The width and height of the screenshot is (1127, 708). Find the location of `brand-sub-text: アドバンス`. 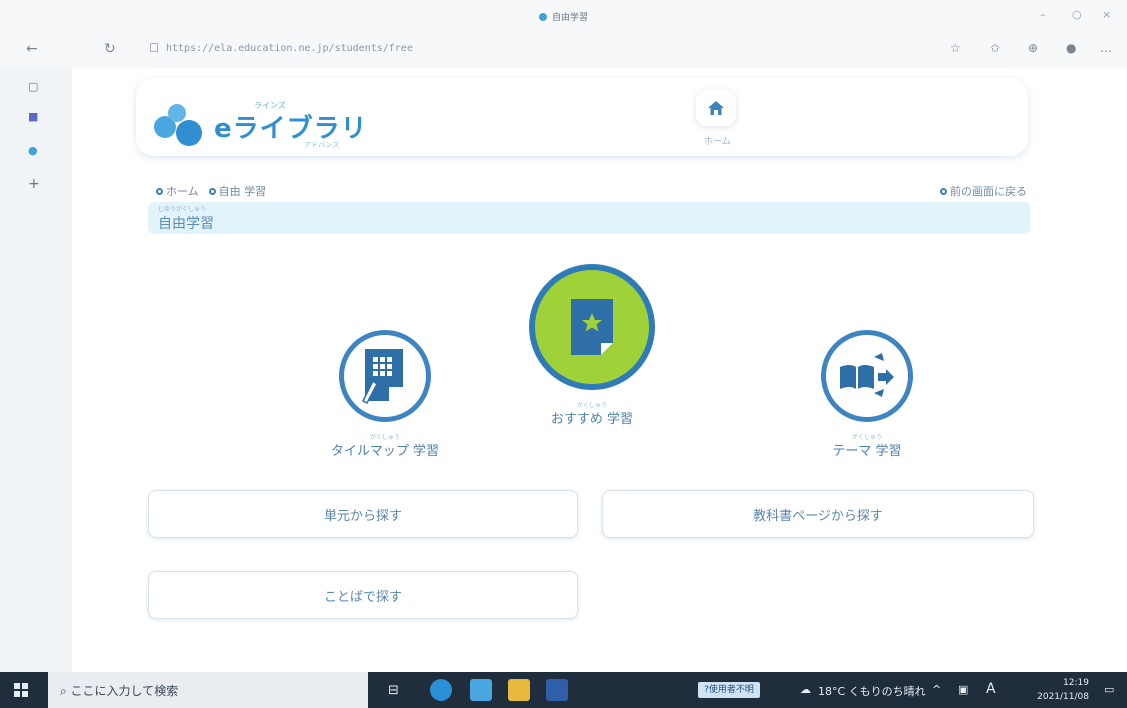

brand-sub-text: アドバンス is located at coordinates (322, 145).